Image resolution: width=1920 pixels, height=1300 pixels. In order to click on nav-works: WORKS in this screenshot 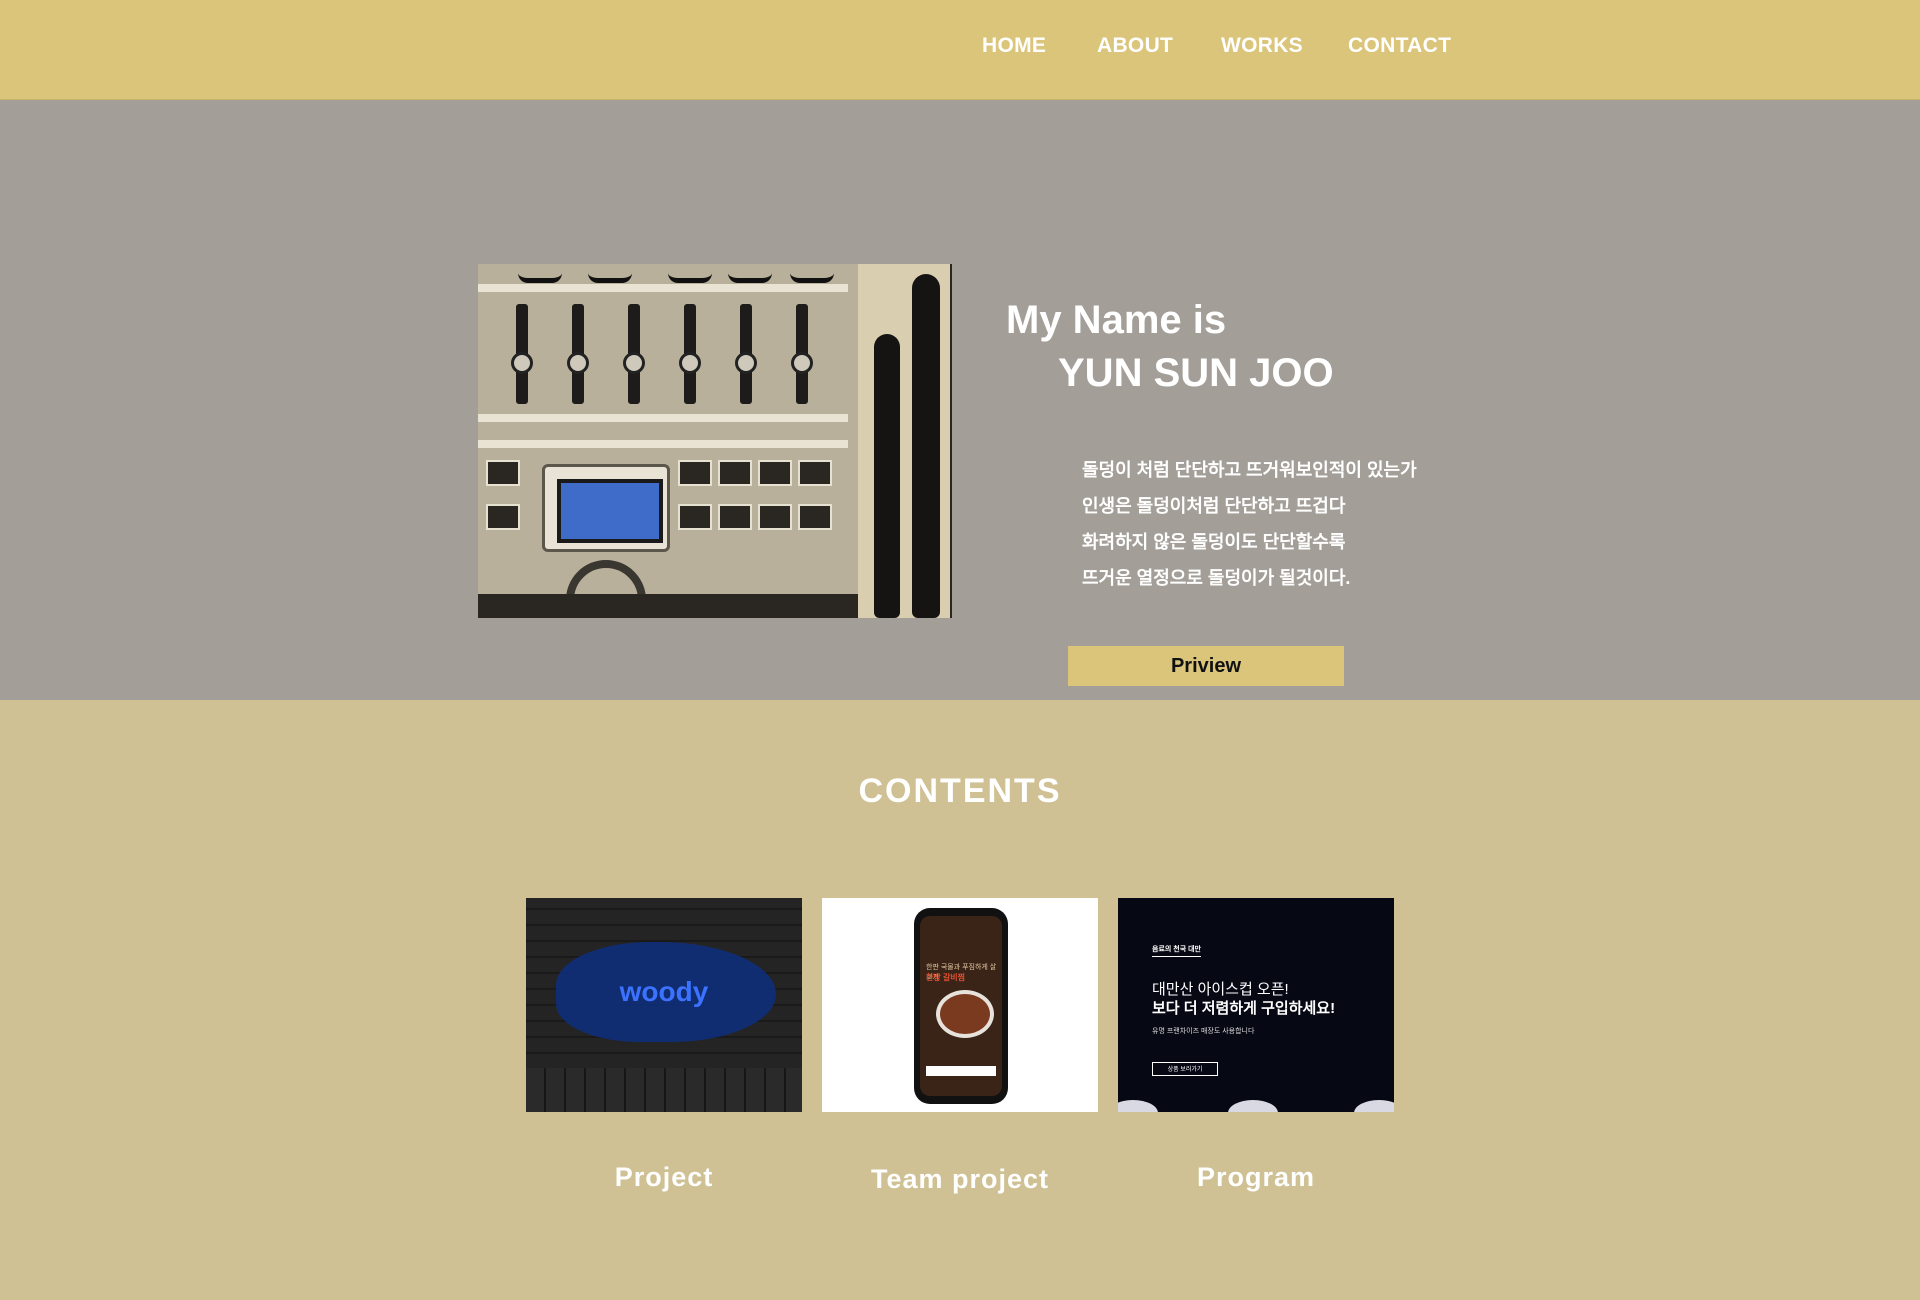, I will do `click(1262, 46)`.